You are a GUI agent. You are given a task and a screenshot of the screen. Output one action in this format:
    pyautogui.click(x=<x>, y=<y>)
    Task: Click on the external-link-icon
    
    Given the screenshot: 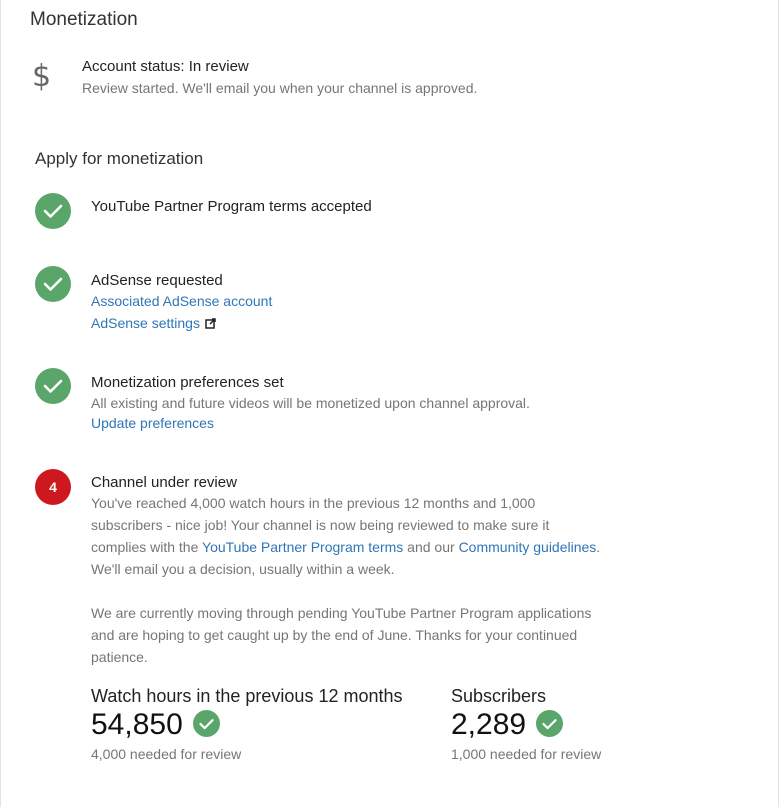 What is the action you would take?
    pyautogui.click(x=210, y=324)
    